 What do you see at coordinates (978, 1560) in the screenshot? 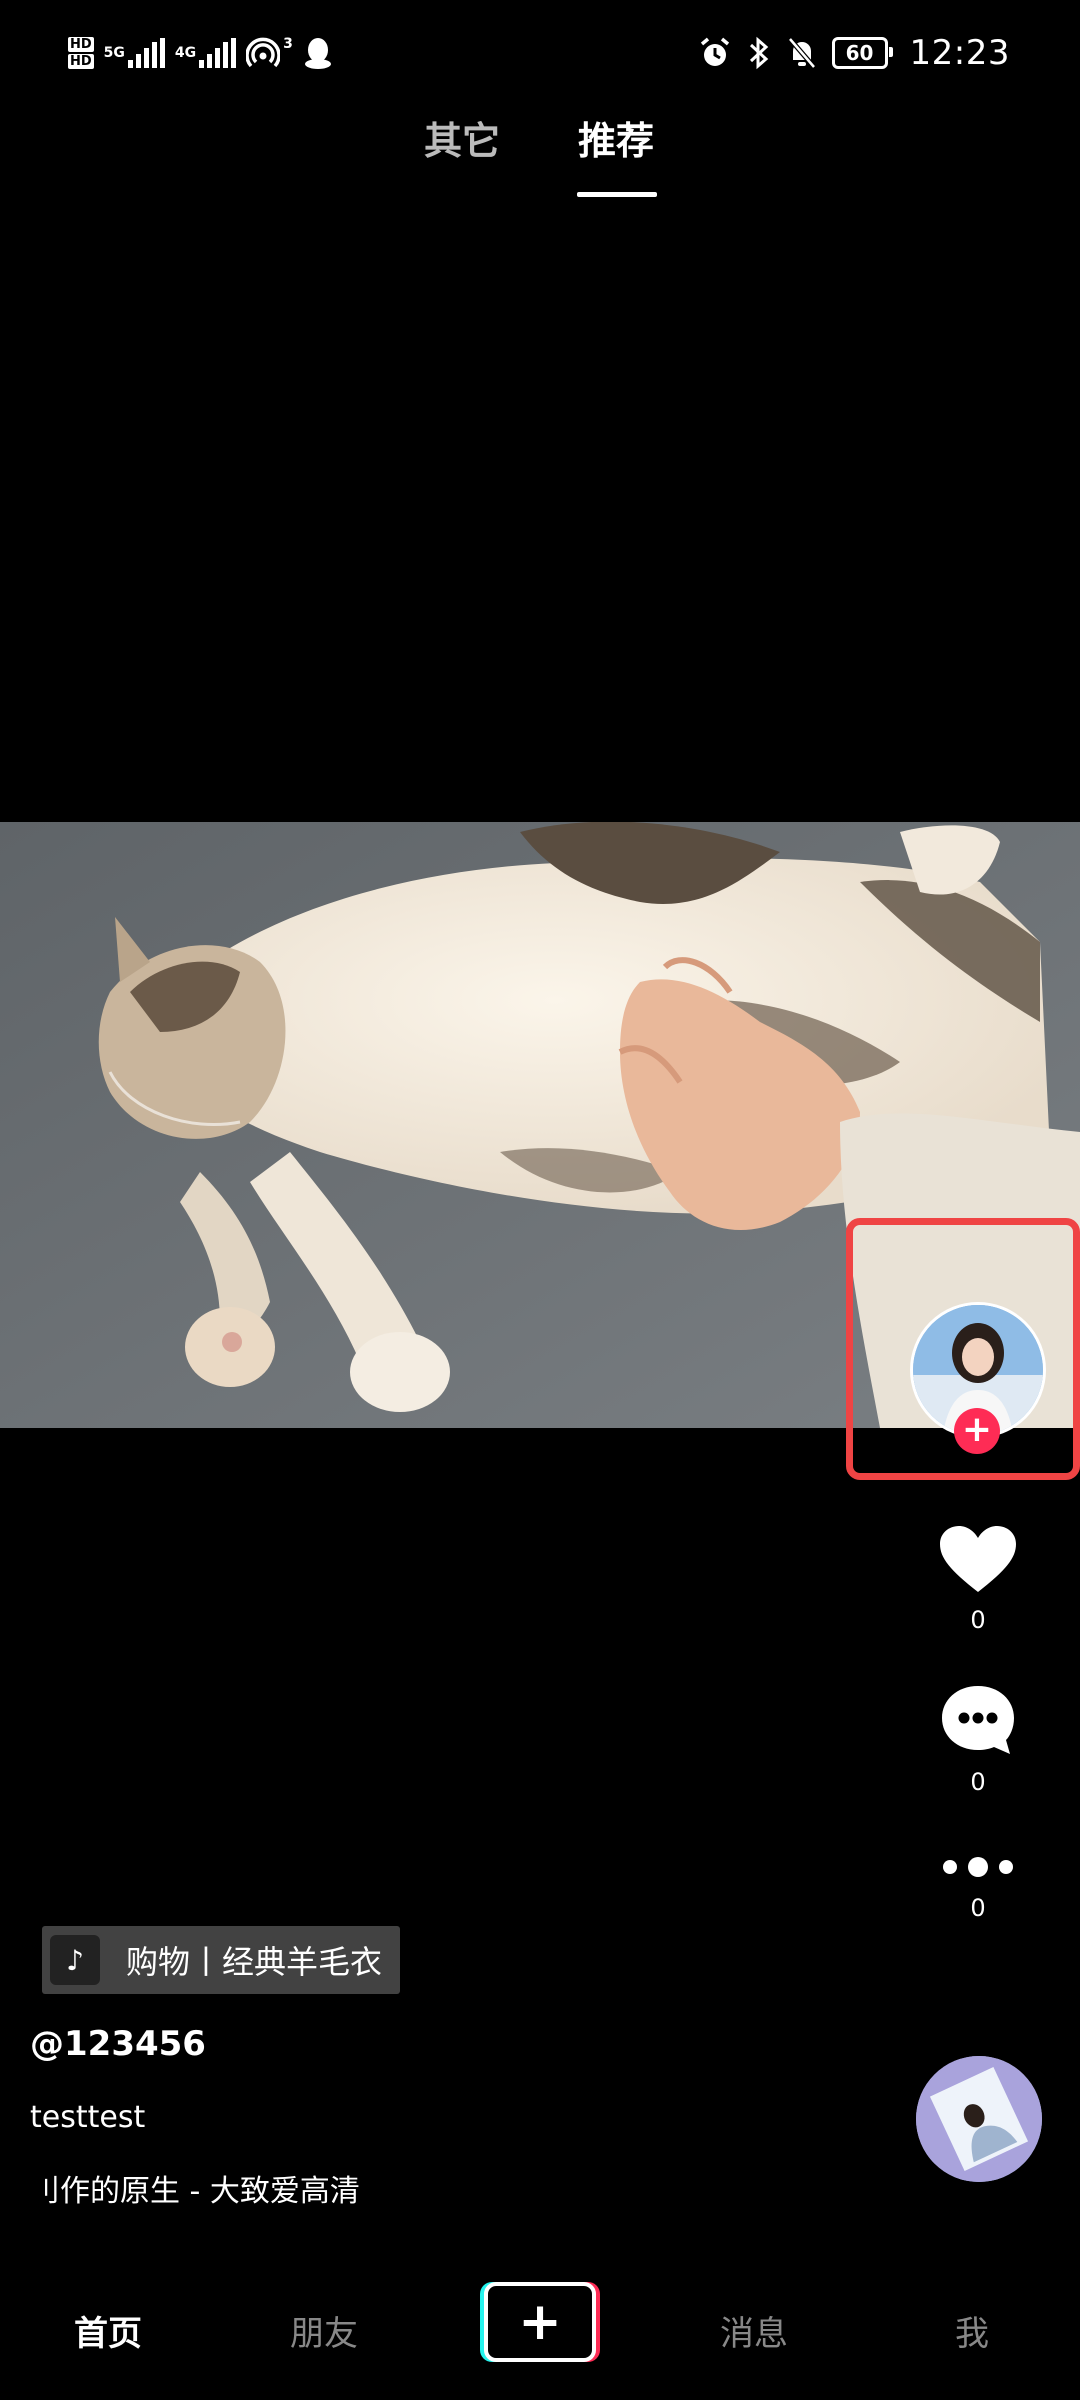
I see `heart-icon` at bounding box center [978, 1560].